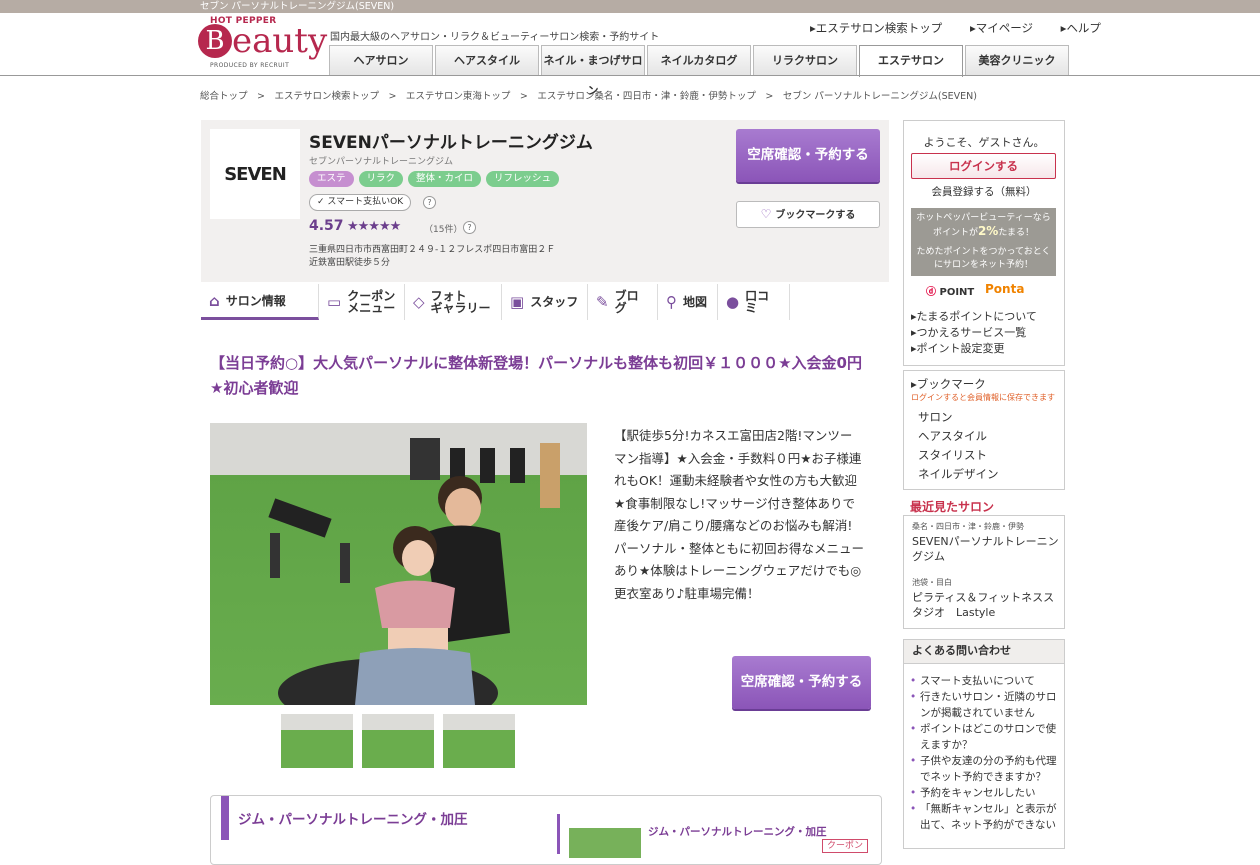  Describe the element at coordinates (353, 820) in the screenshot. I see `menu-section-title: ジム・パーソナルトレーニング・加圧` at that location.